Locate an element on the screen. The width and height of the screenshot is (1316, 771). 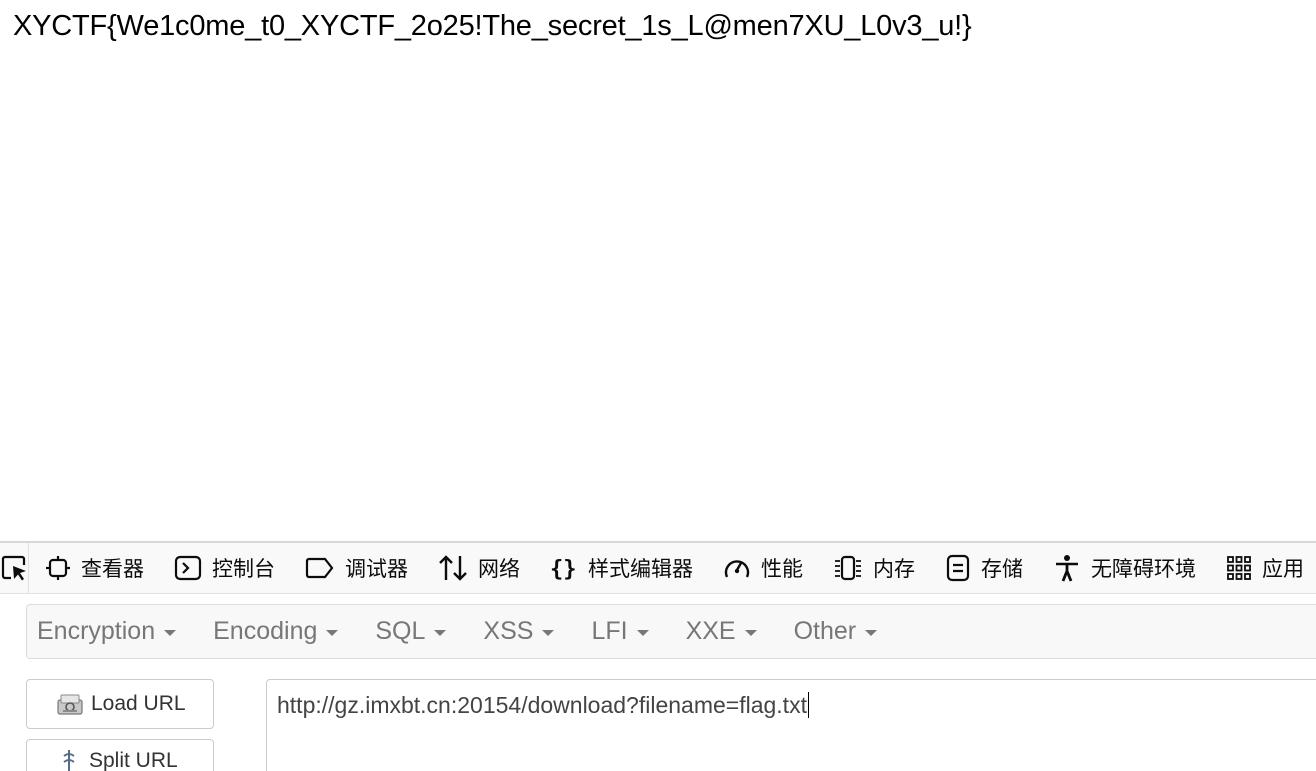
tab-console: 控制台 is located at coordinates (223, 568).